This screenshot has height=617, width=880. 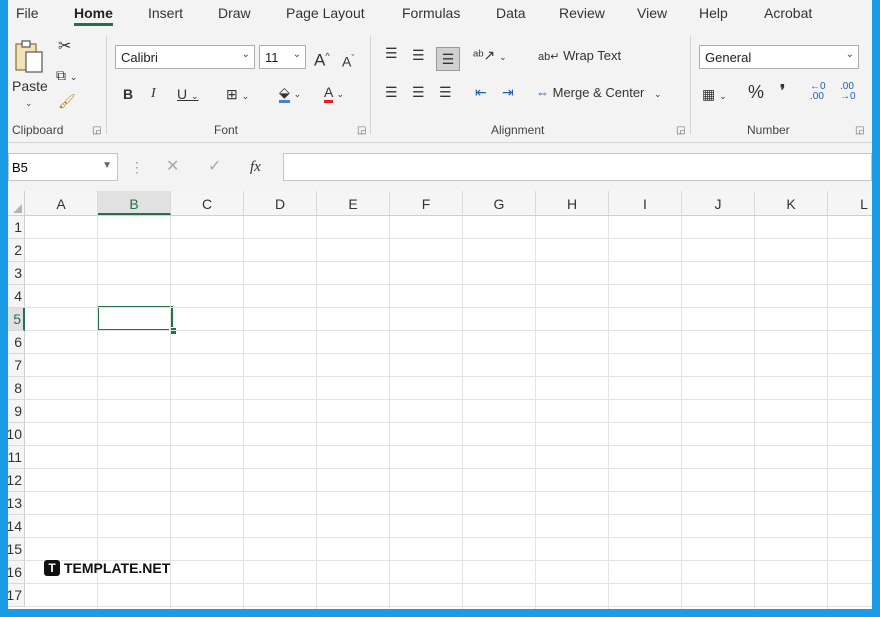 What do you see at coordinates (30, 86) in the screenshot?
I see `paste-label: Paste` at bounding box center [30, 86].